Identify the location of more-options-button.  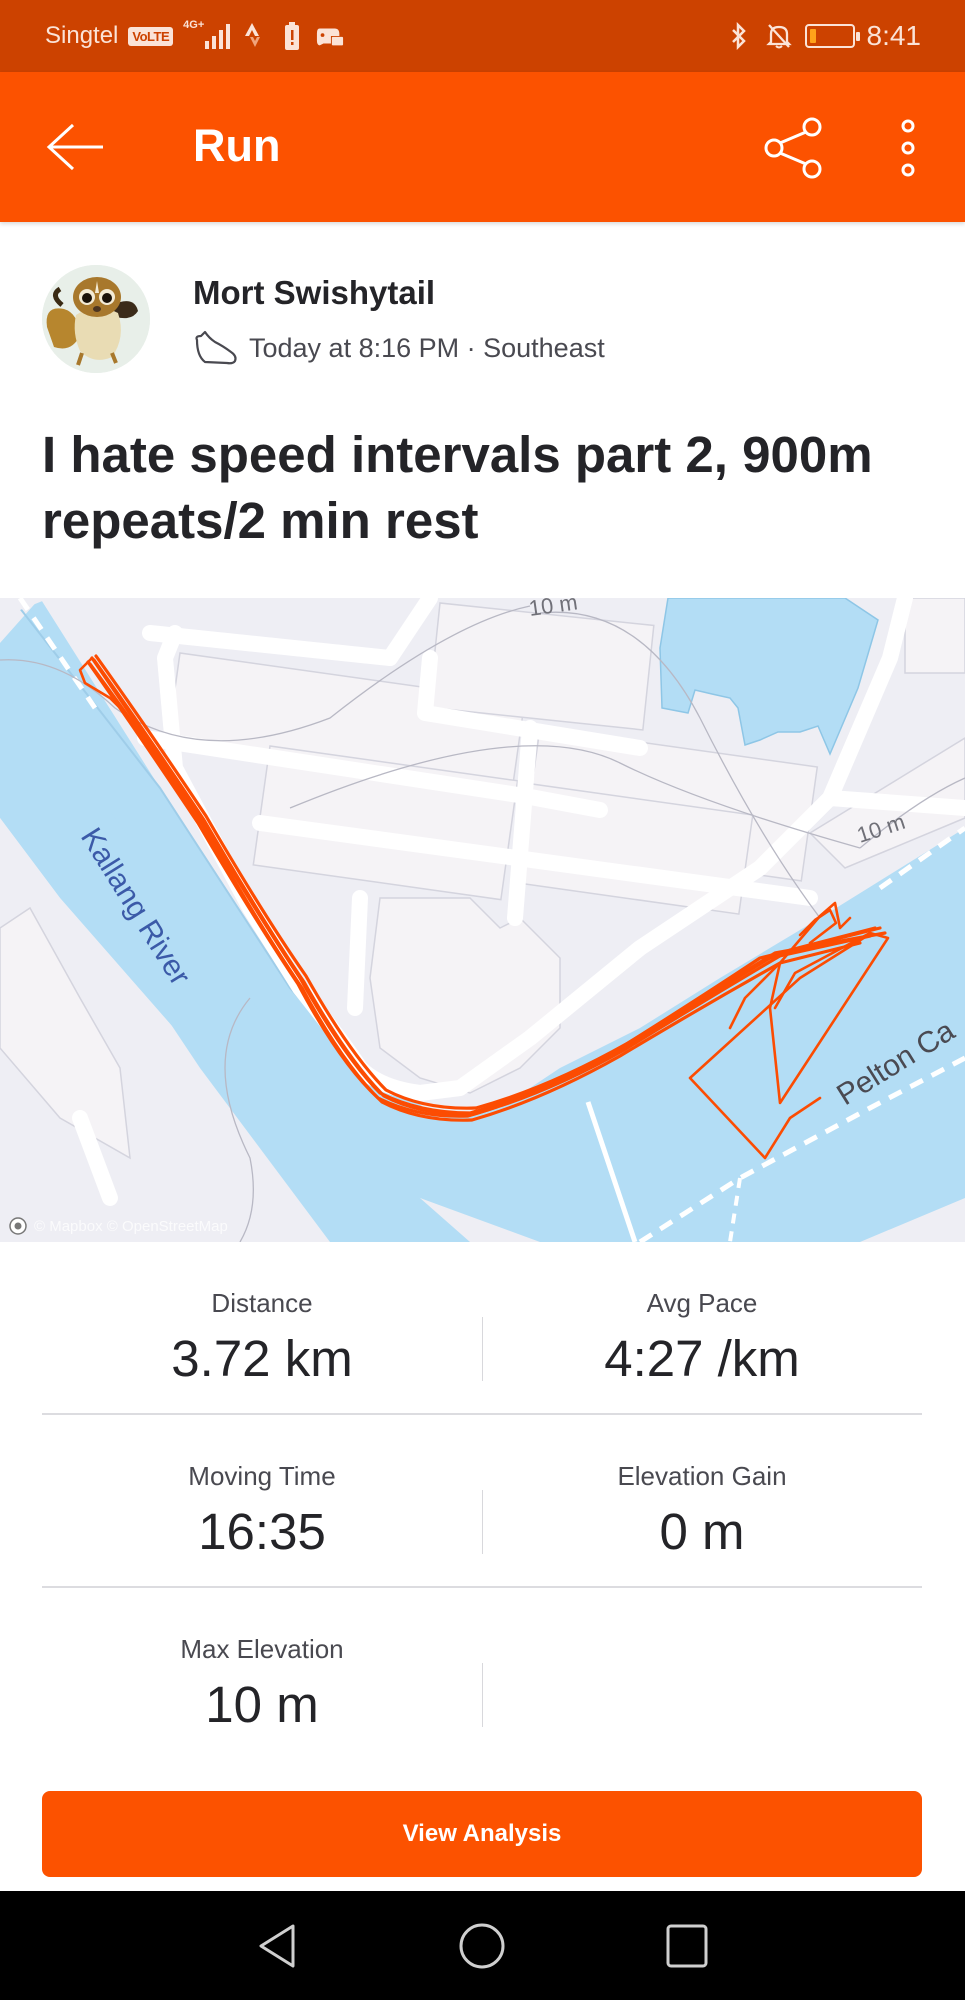
(907, 147).